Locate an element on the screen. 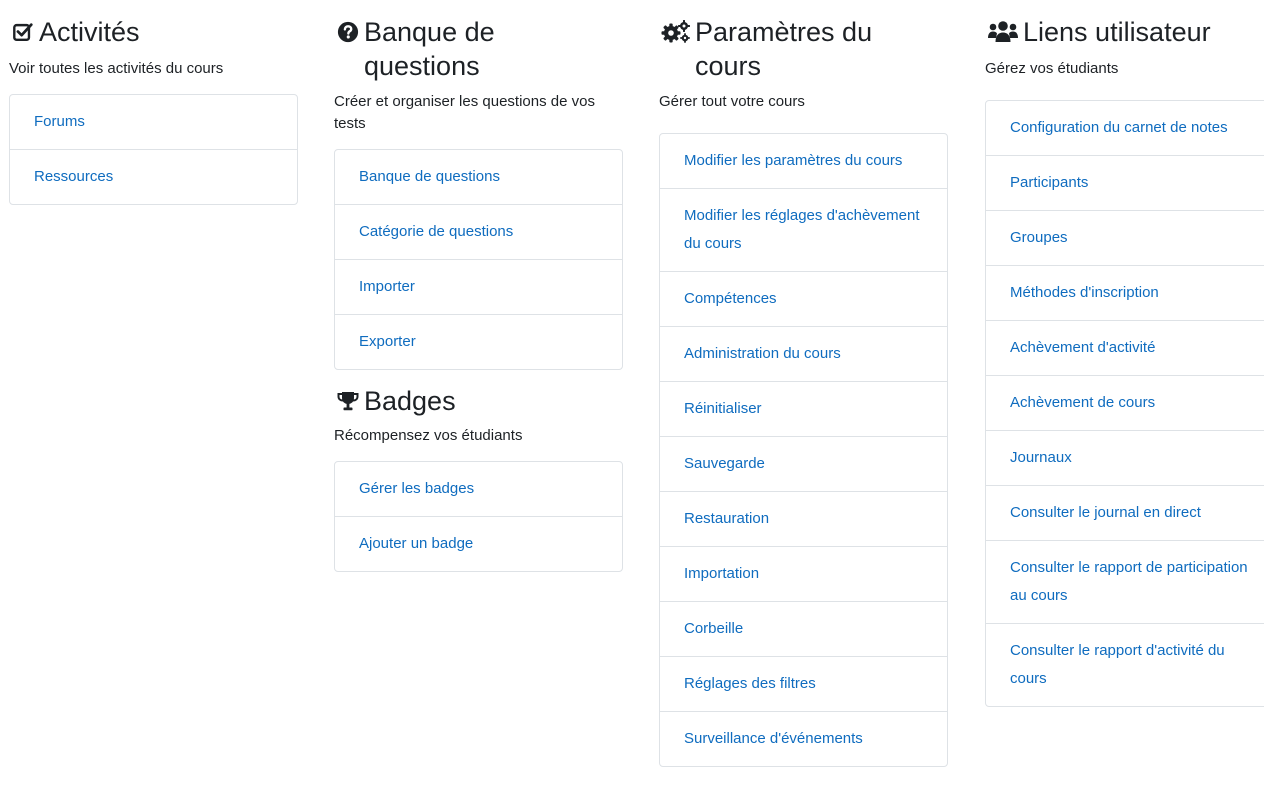 This screenshot has width=1264, height=800. link-list-activites: Forums Ressources is located at coordinates (153, 149).